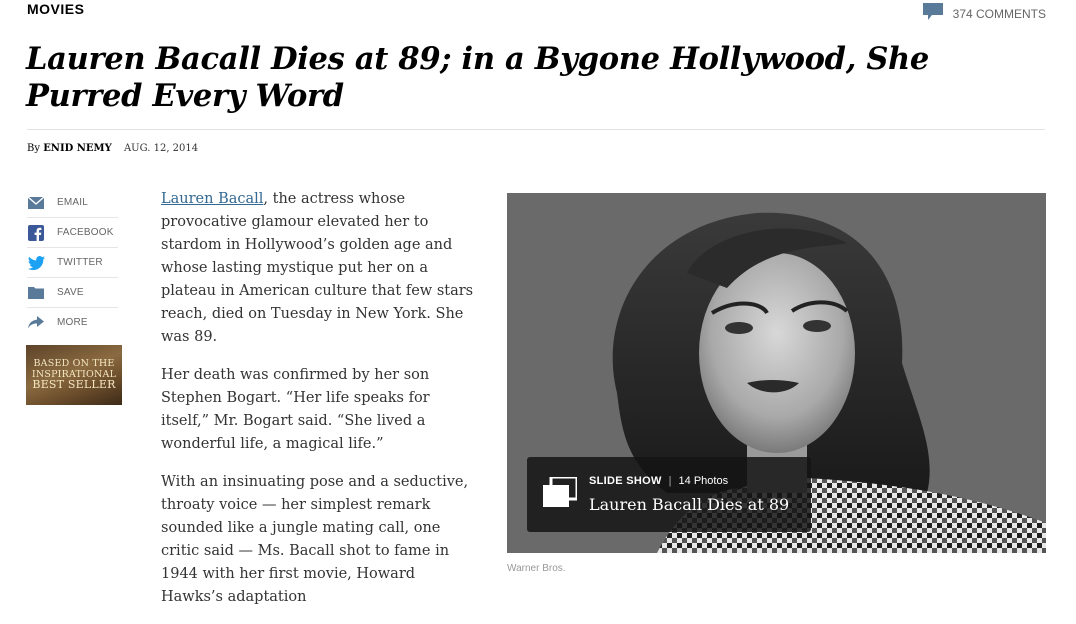 Image resolution: width=1076 pixels, height=624 pixels. Describe the element at coordinates (212, 199) in the screenshot. I see `lauren-bacall-link: Lauren Bacall` at that location.